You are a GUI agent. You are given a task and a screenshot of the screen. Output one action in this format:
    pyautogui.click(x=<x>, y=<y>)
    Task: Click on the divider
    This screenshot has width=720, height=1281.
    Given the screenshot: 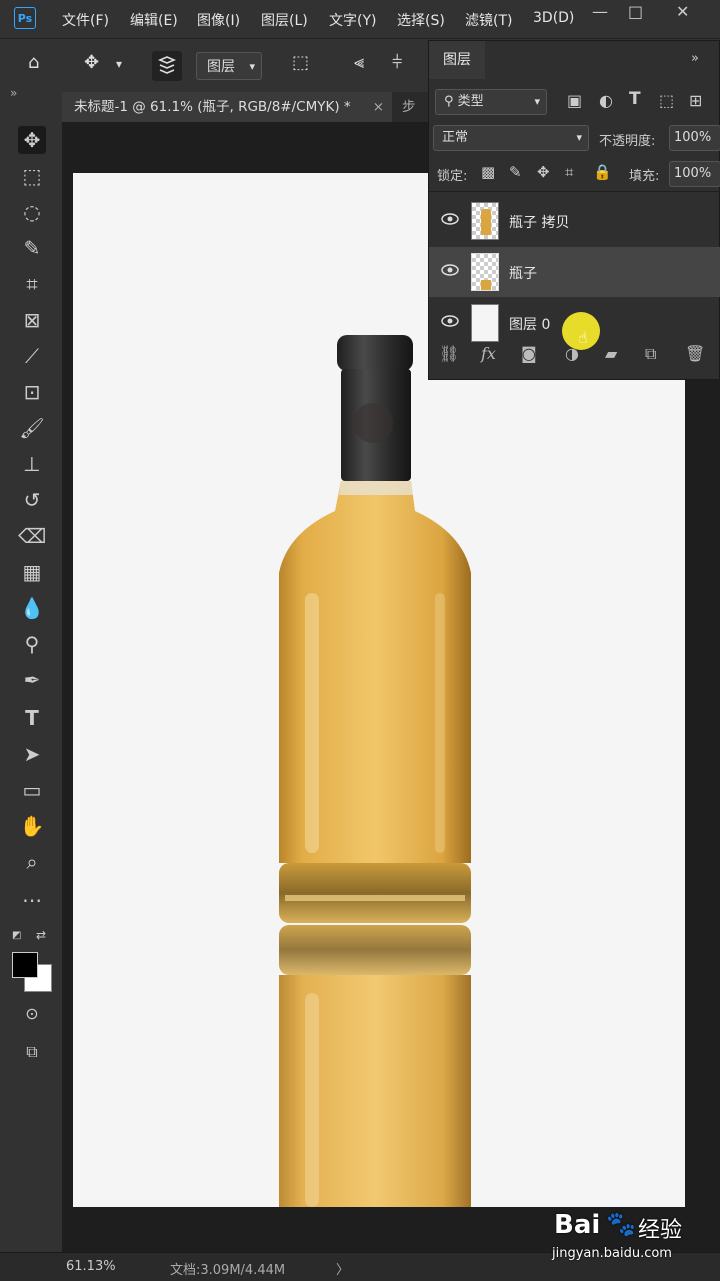 What is the action you would take?
    pyautogui.click(x=574, y=191)
    